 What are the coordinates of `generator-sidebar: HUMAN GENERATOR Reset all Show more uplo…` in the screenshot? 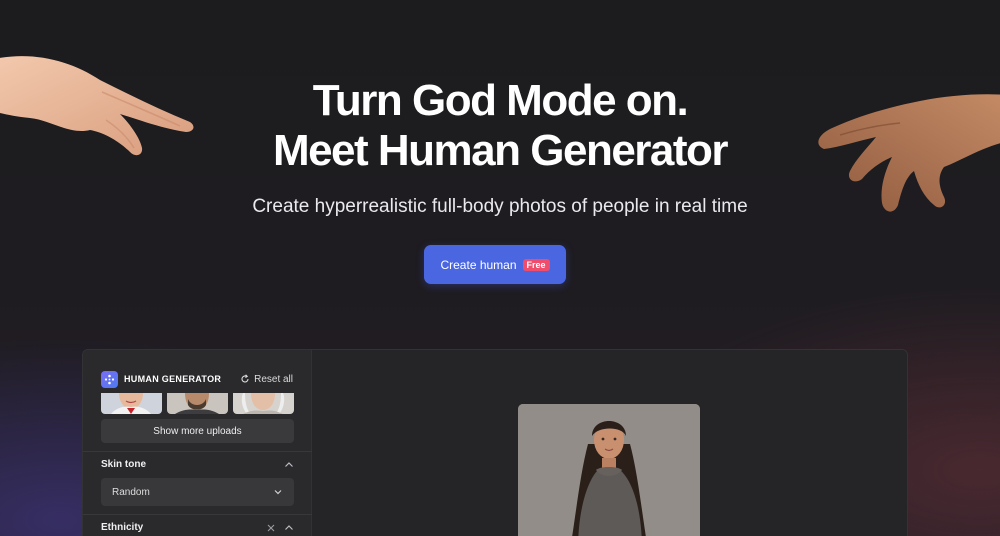 It's located at (197, 443).